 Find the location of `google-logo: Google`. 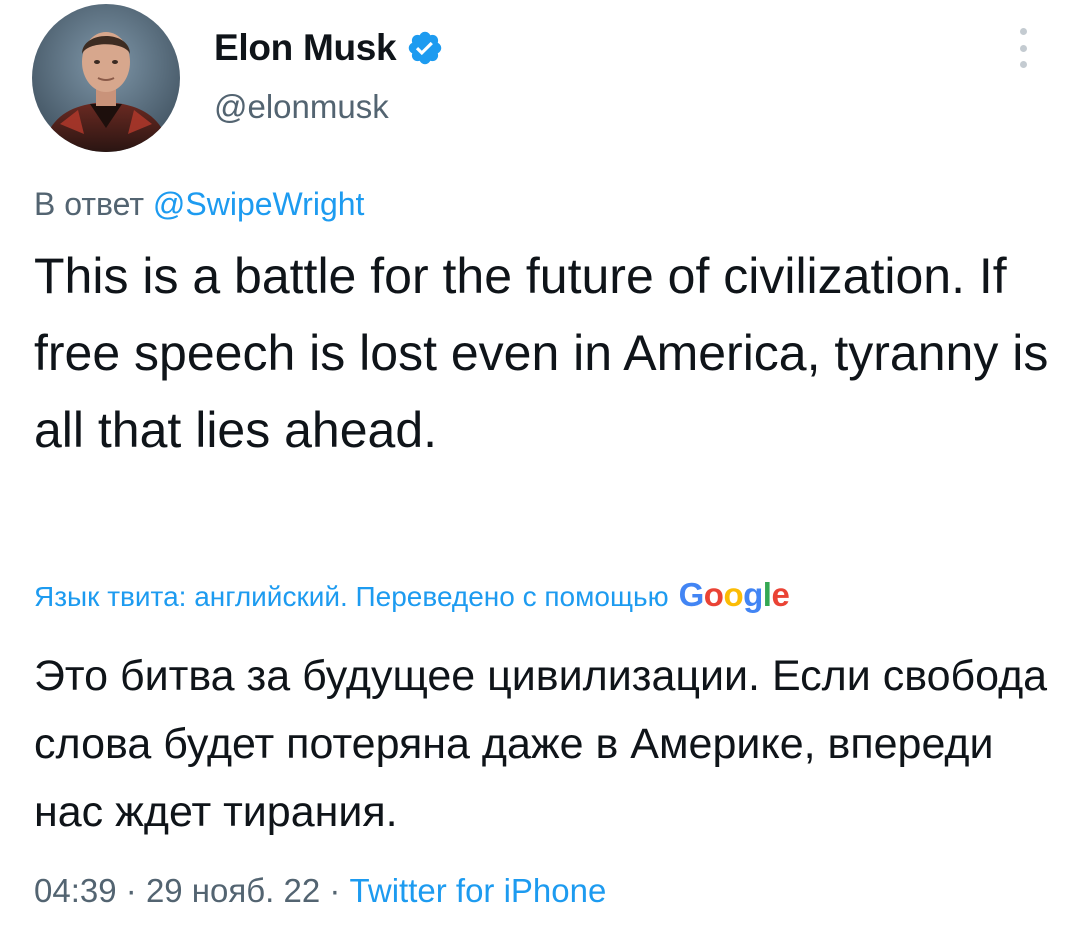

google-logo: Google is located at coordinates (734, 594).